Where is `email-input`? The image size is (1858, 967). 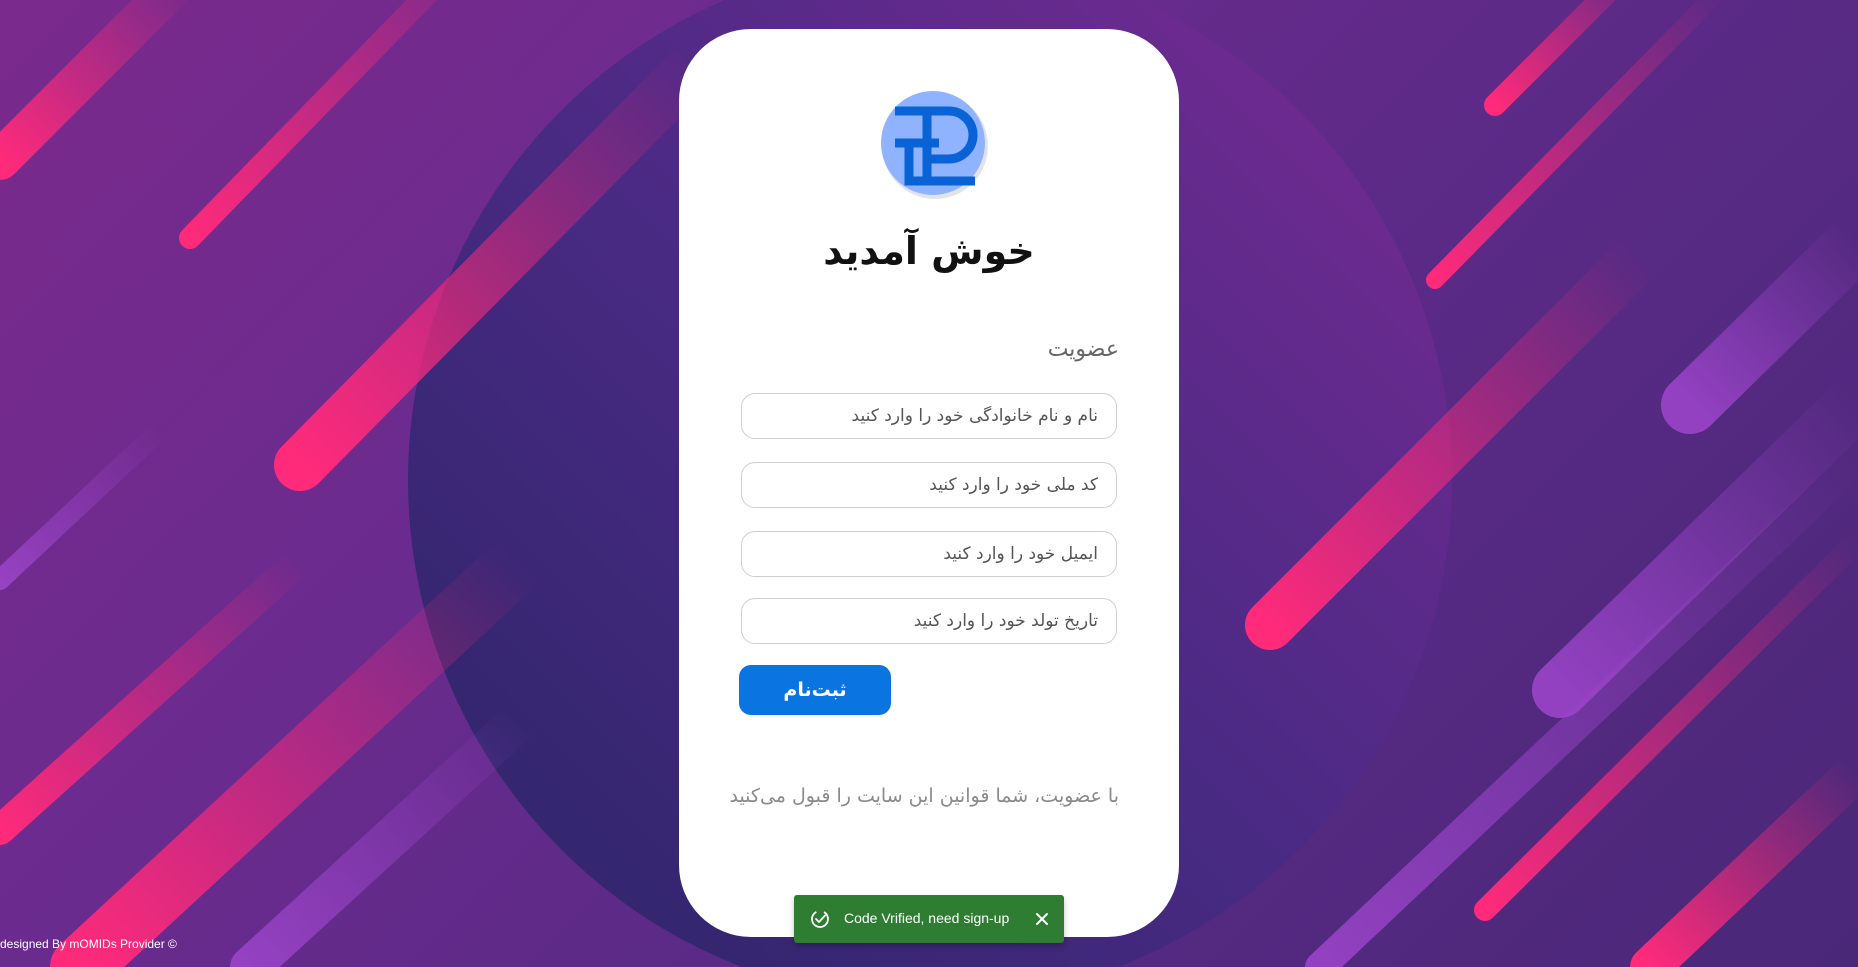 email-input is located at coordinates (929, 554).